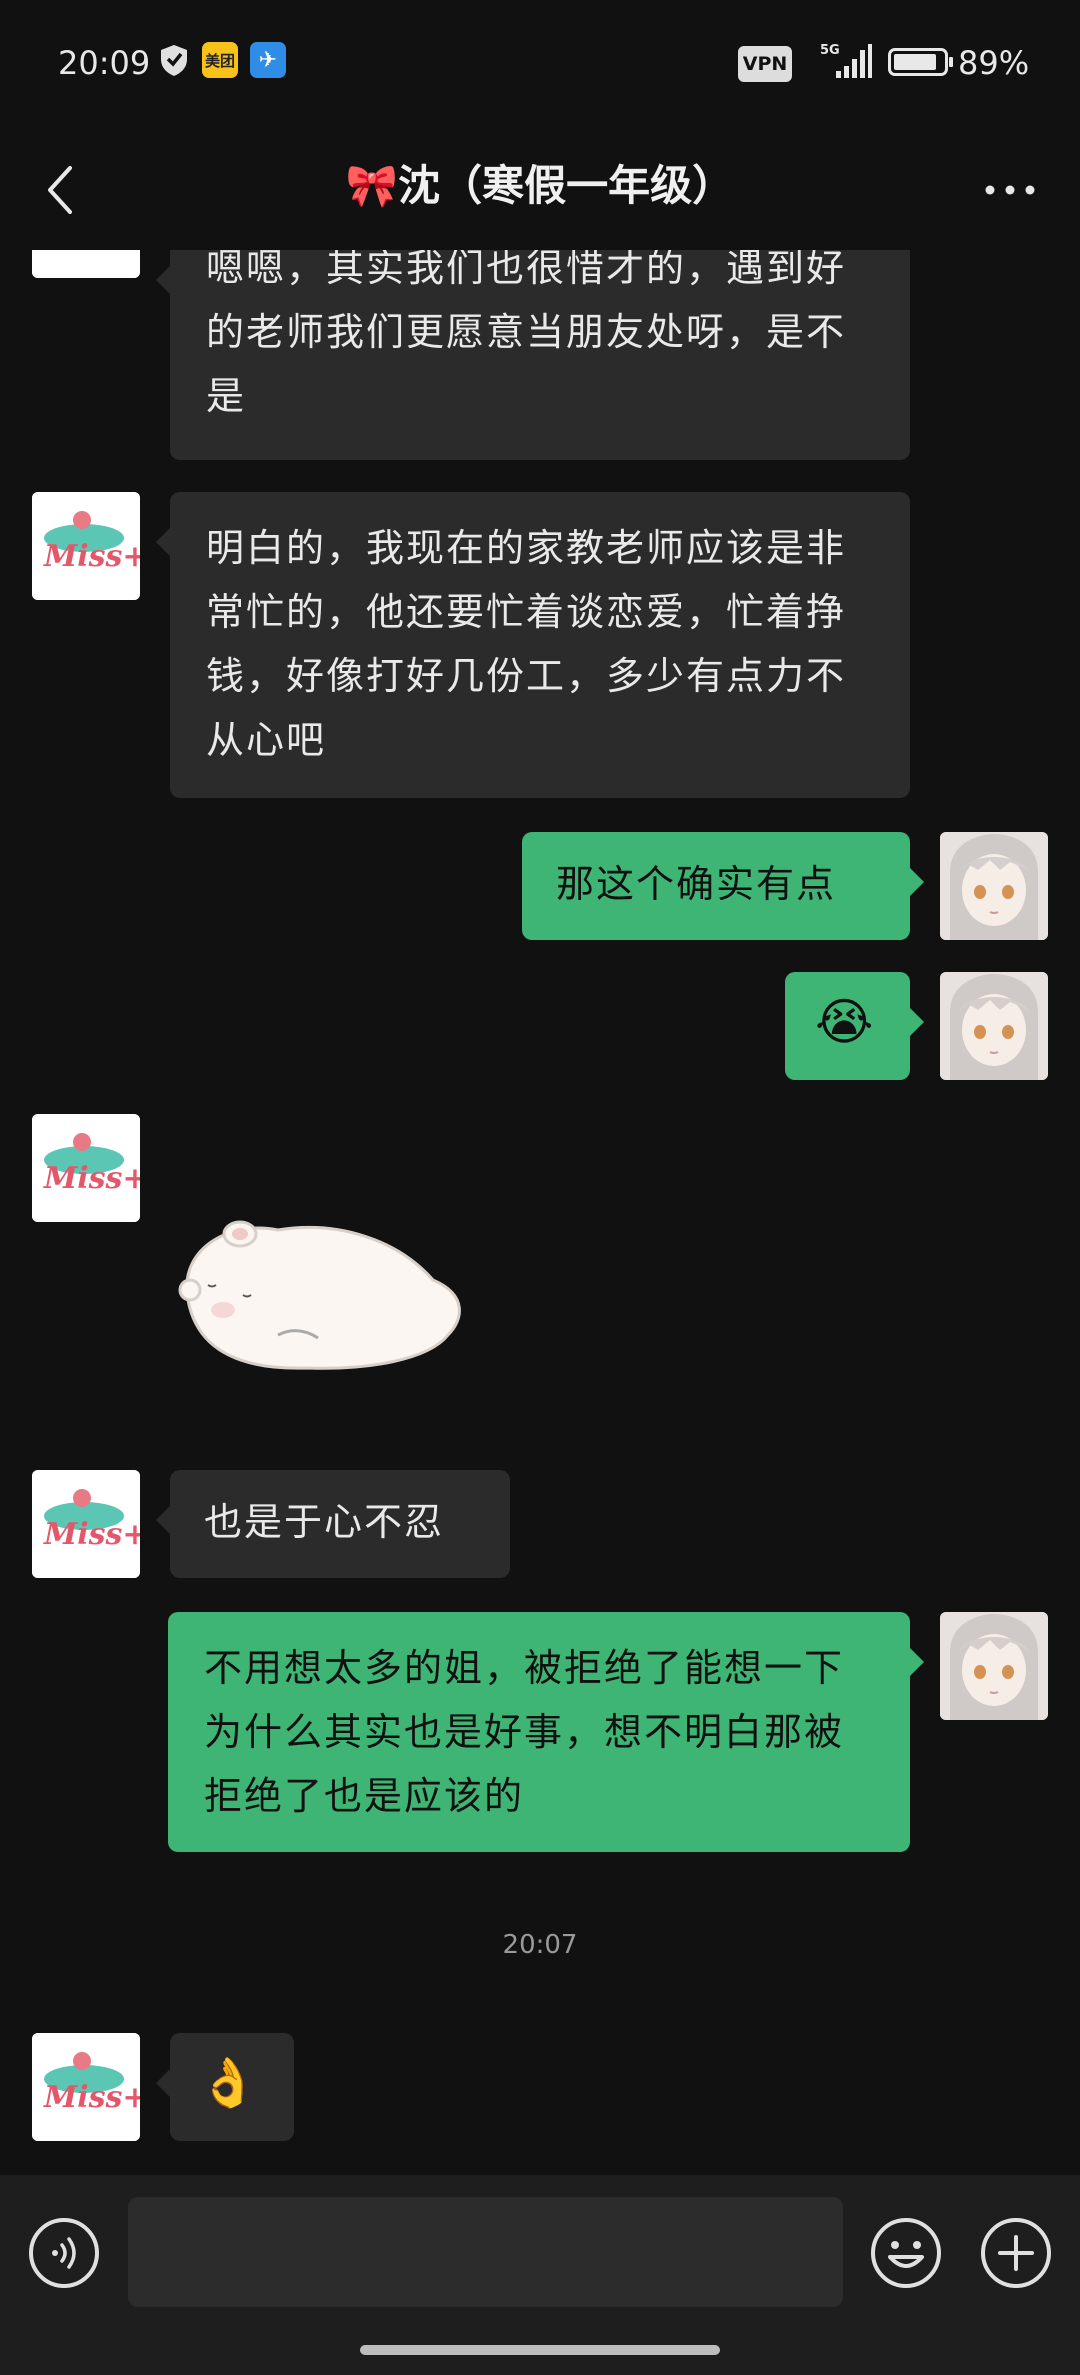 The image size is (1080, 2375). Describe the element at coordinates (526, 334) in the screenshot. I see `message-text: 嗯嗯，其实我们也很惜才的，遇到好的老师我们更愿意当朋友处呀，是不是` at that location.